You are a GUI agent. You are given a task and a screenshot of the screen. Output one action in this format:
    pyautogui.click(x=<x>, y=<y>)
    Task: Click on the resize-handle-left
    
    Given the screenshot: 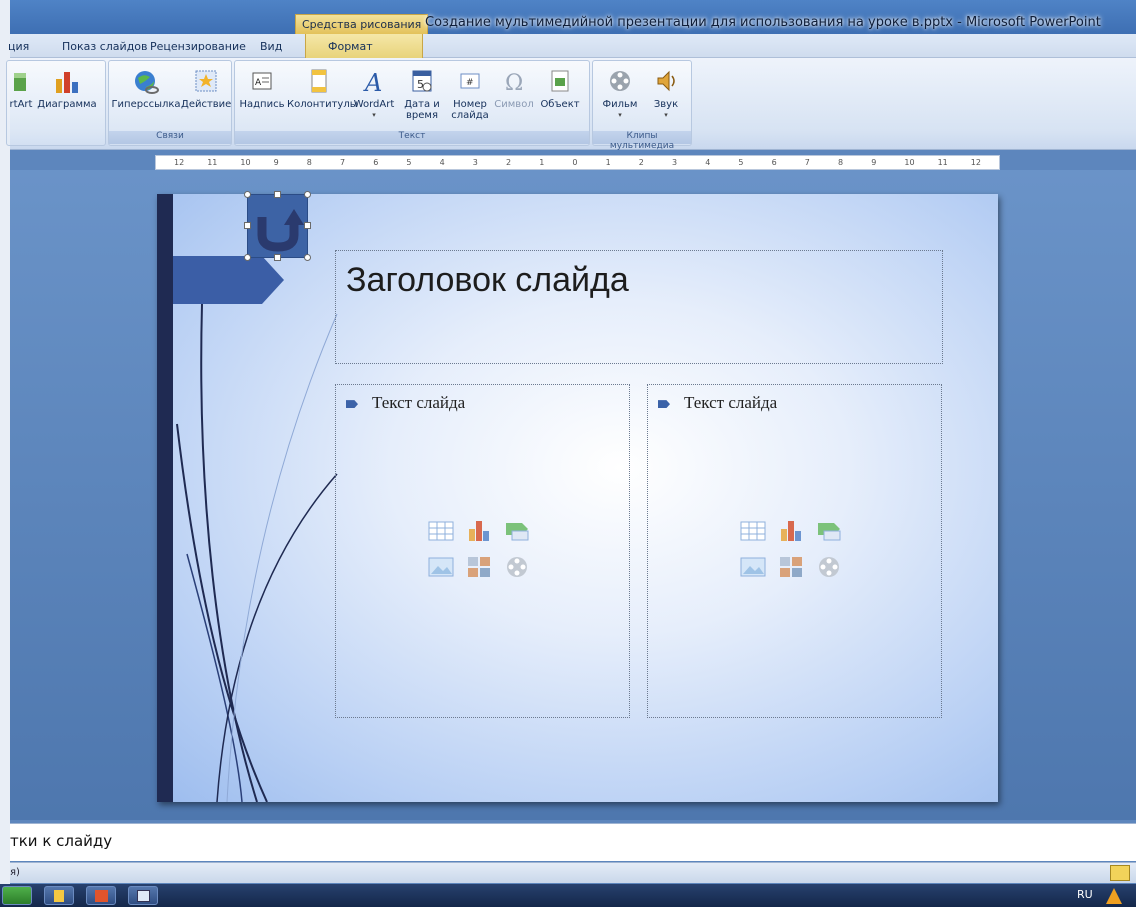 What is the action you would take?
    pyautogui.click(x=247, y=225)
    